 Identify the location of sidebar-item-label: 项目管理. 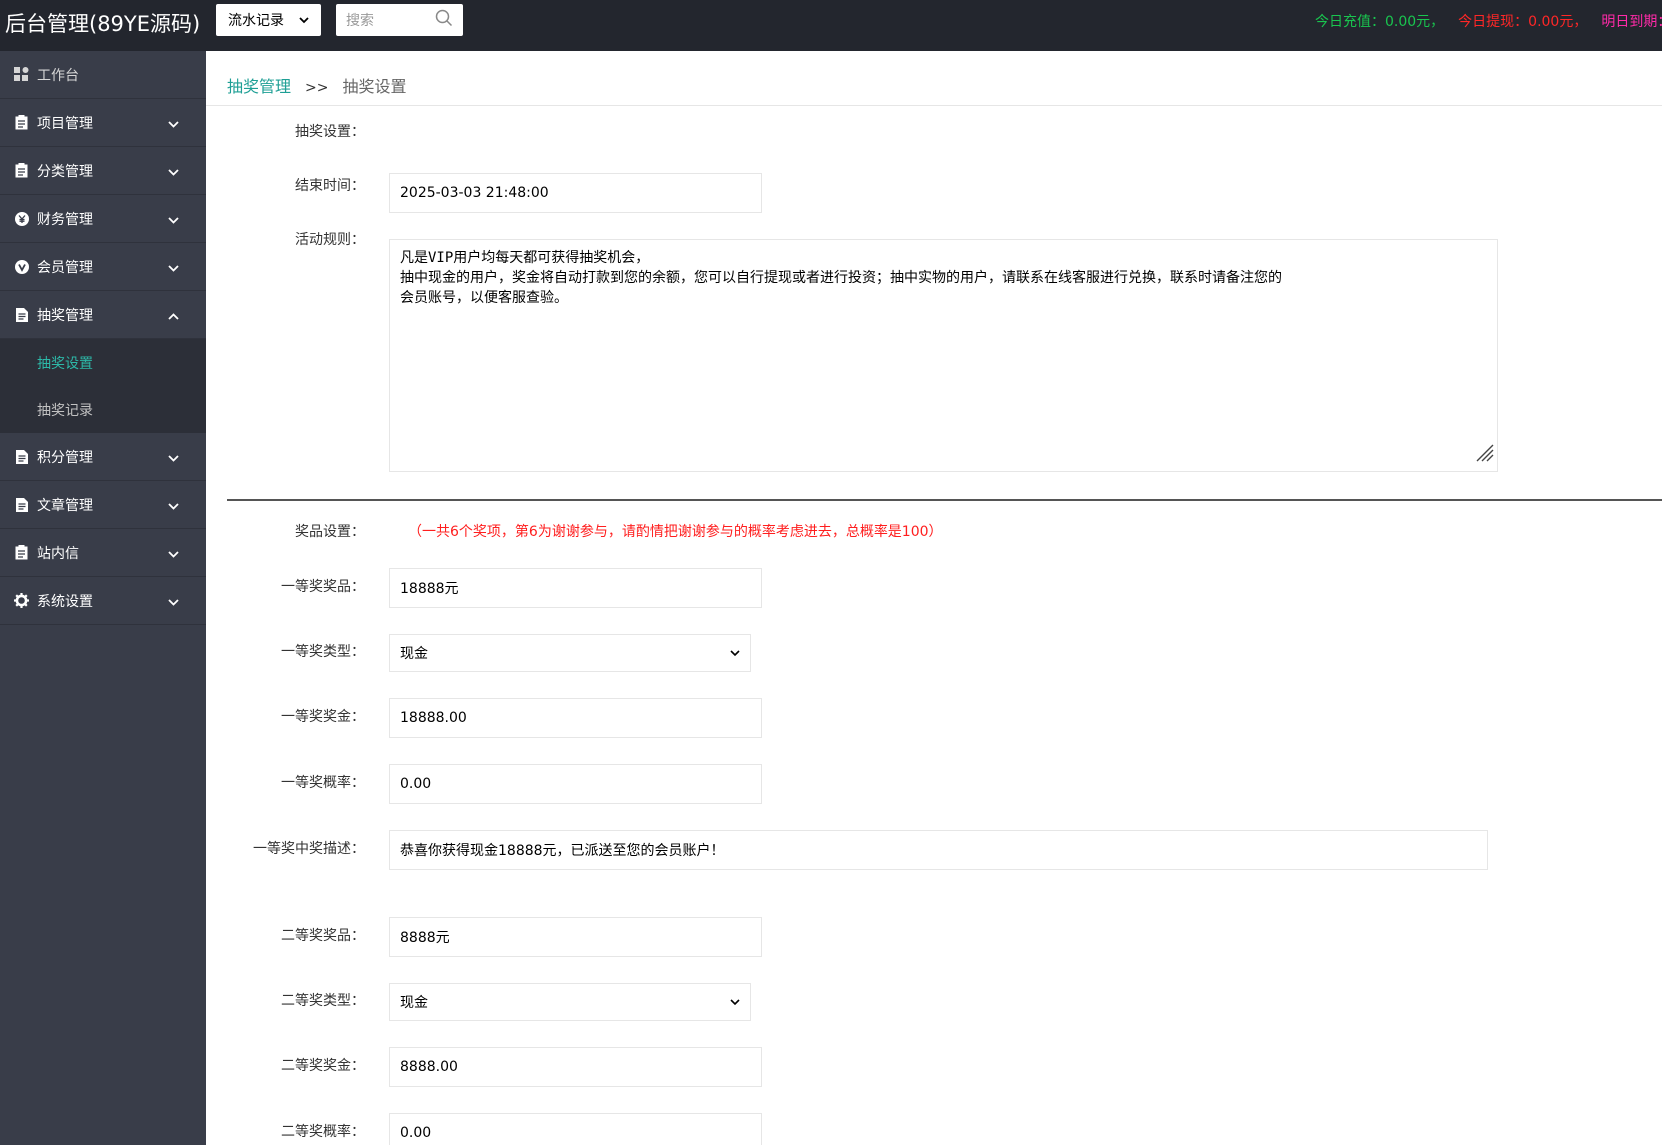
(65, 123).